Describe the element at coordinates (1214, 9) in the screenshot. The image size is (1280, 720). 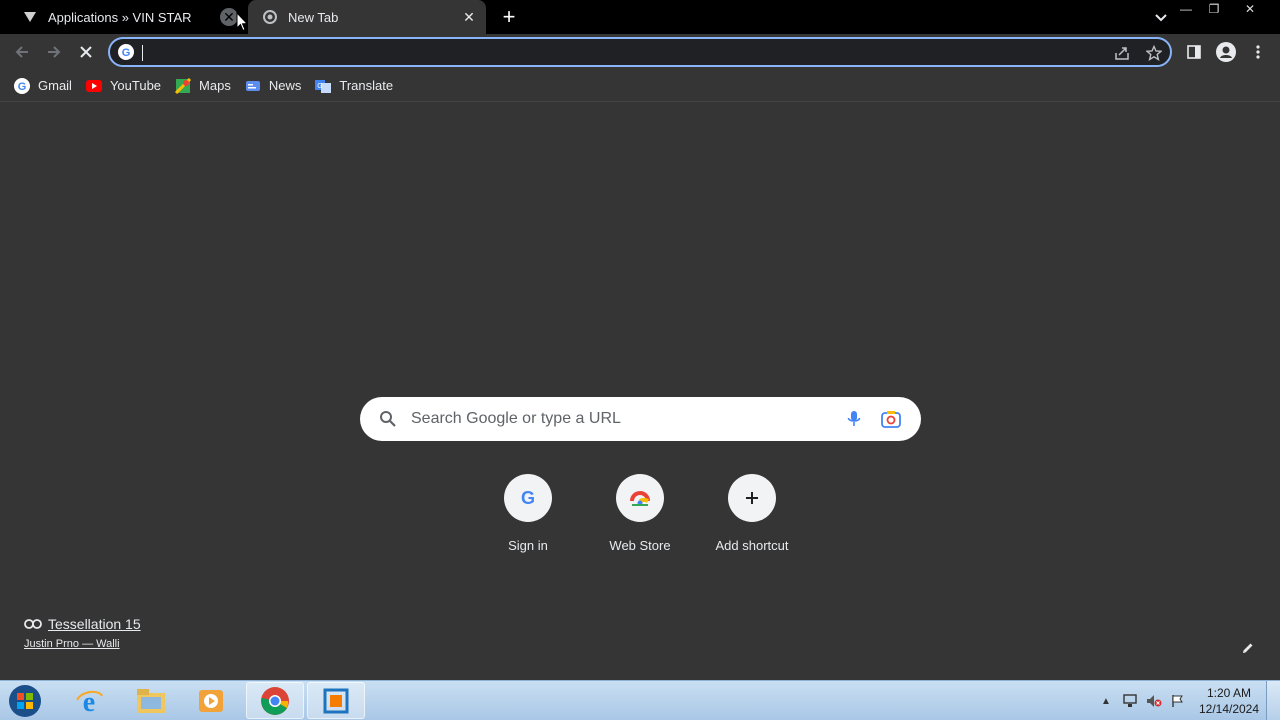
I see `restore-button: ❐` at that location.